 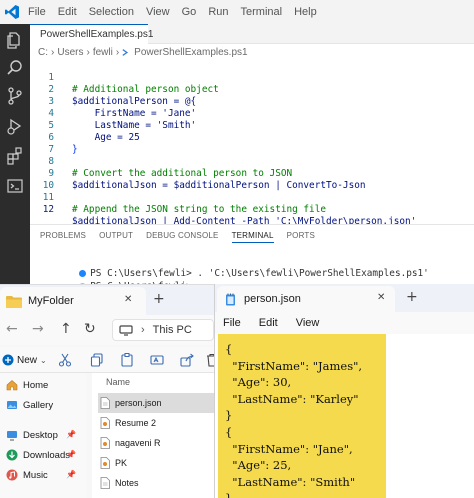 I want to click on tab-output: OUTPUT, so click(x=116, y=237).